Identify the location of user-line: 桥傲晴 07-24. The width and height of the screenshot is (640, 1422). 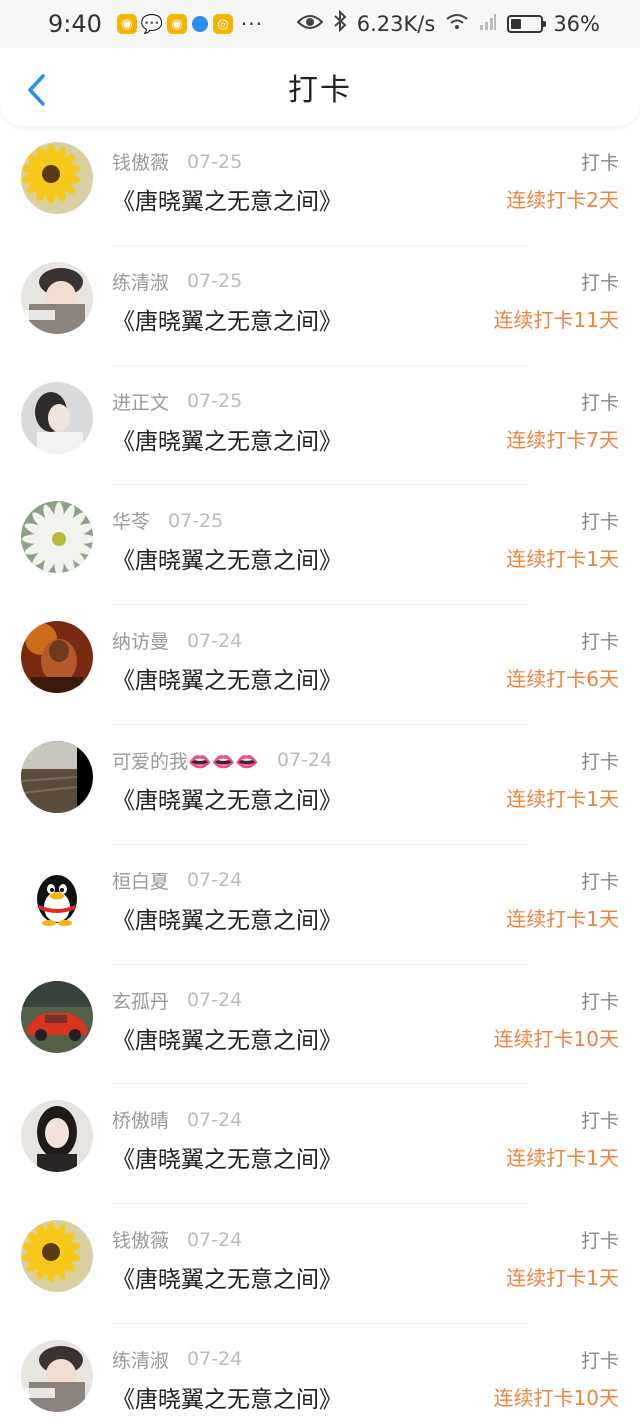
(177, 1119).